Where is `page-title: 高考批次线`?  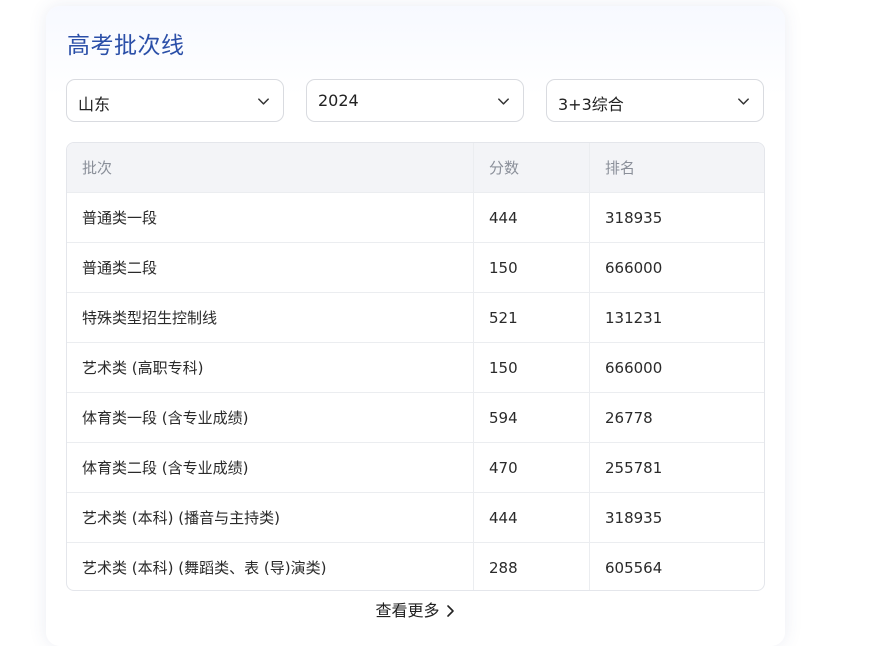
page-title: 高考批次线 is located at coordinates (126, 46).